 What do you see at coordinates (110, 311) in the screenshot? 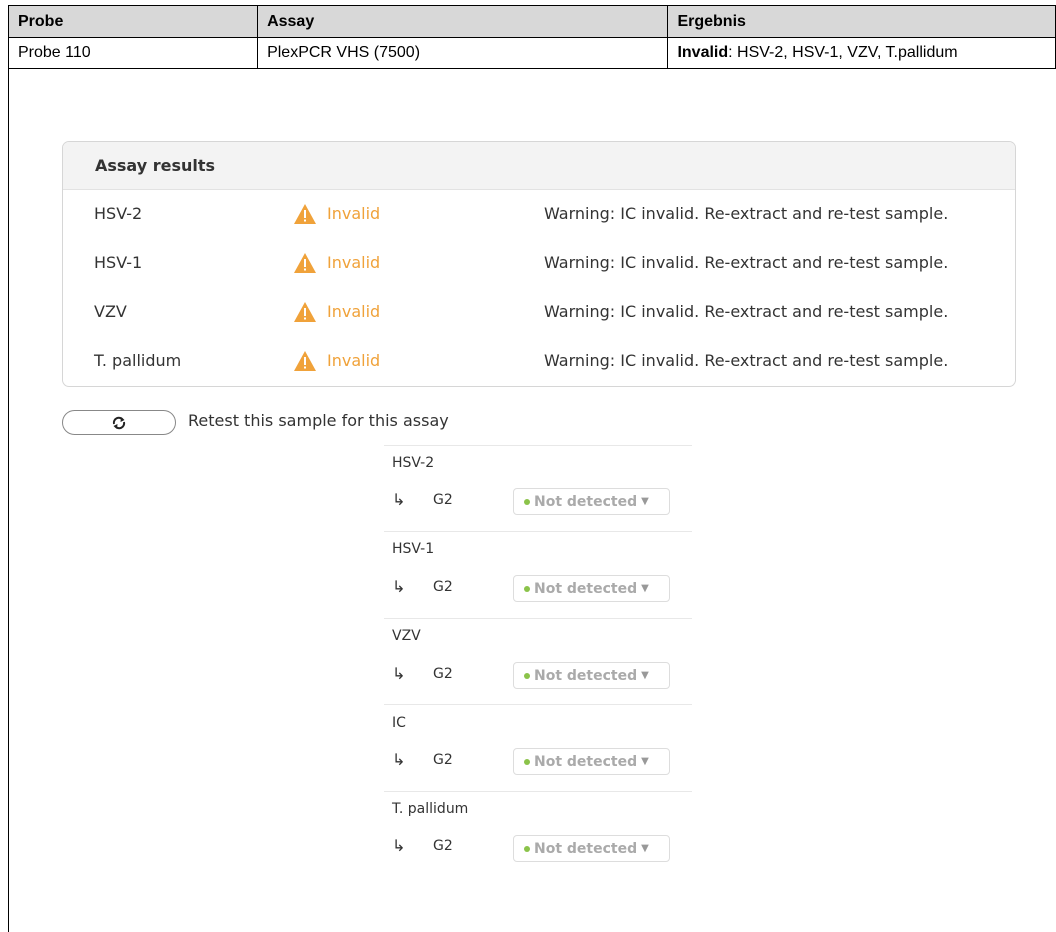
I see `result-target: VZV` at bounding box center [110, 311].